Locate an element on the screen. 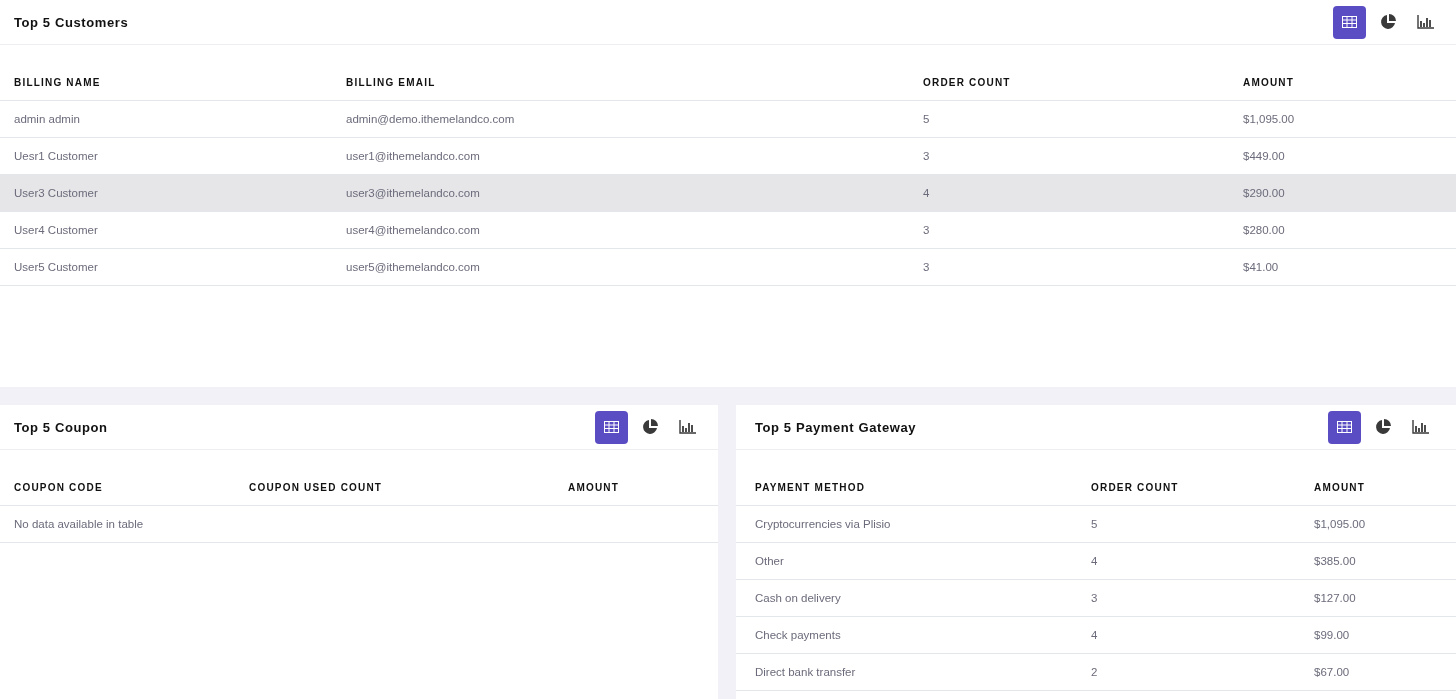 The height and width of the screenshot is (699, 1456). table-cell-text: $41.00 is located at coordinates (1261, 267).